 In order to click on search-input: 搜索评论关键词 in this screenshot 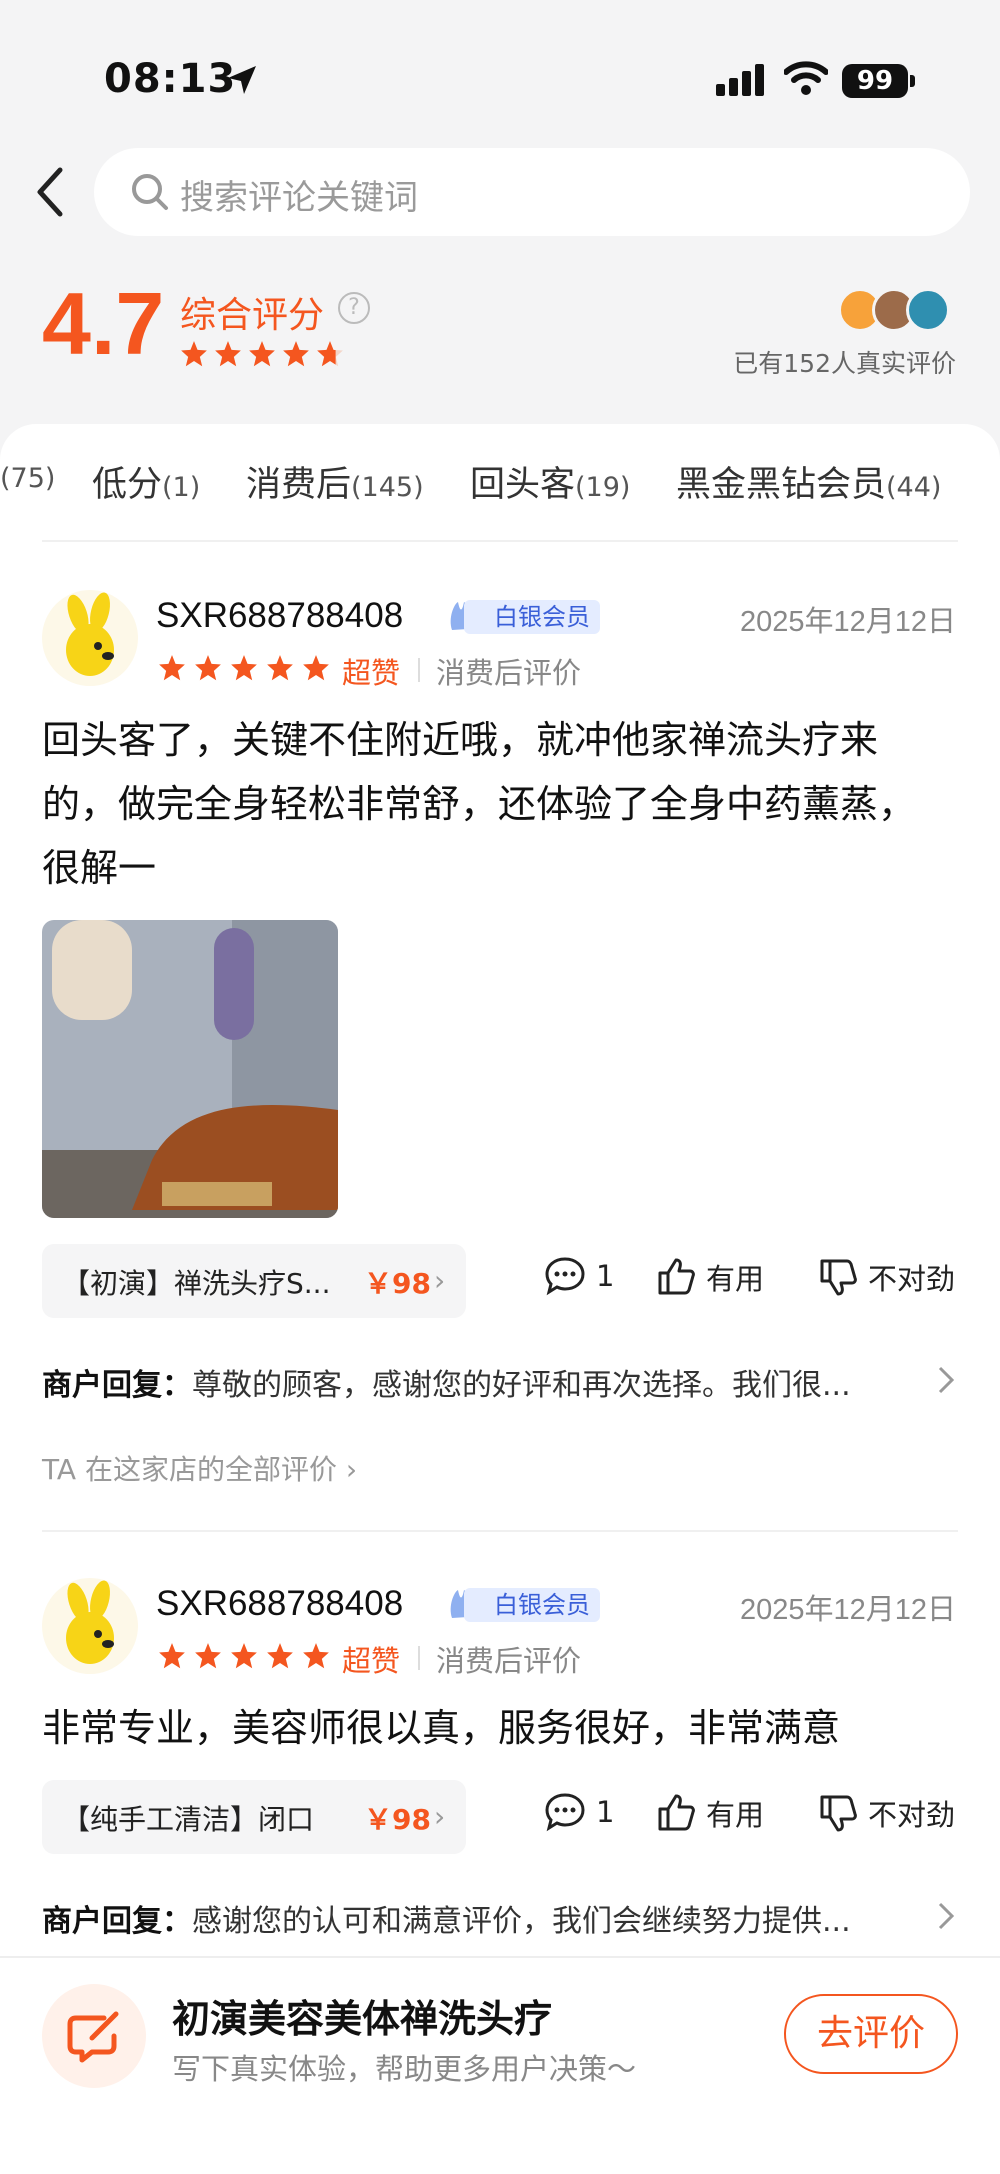, I will do `click(532, 192)`.